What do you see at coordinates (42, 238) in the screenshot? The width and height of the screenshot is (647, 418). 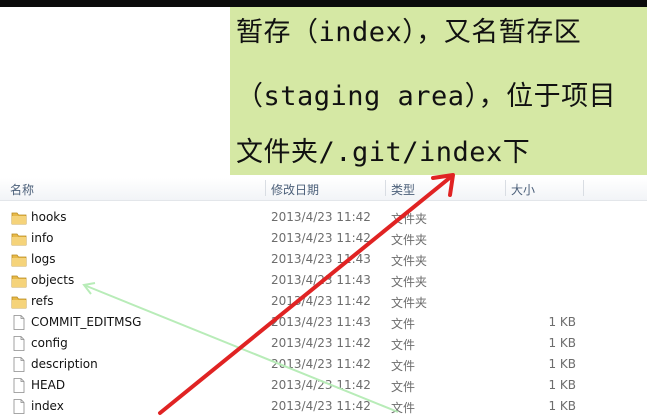 I see `file-name: info` at bounding box center [42, 238].